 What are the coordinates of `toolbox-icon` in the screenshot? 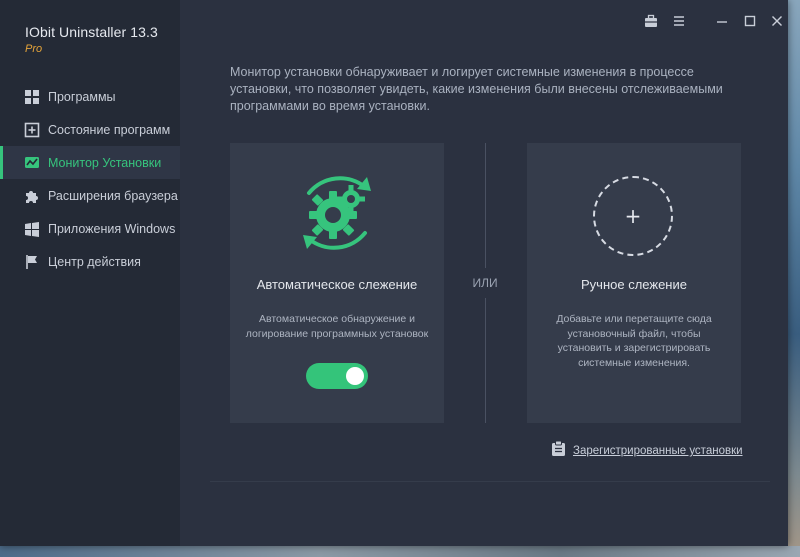 It's located at (651, 21).